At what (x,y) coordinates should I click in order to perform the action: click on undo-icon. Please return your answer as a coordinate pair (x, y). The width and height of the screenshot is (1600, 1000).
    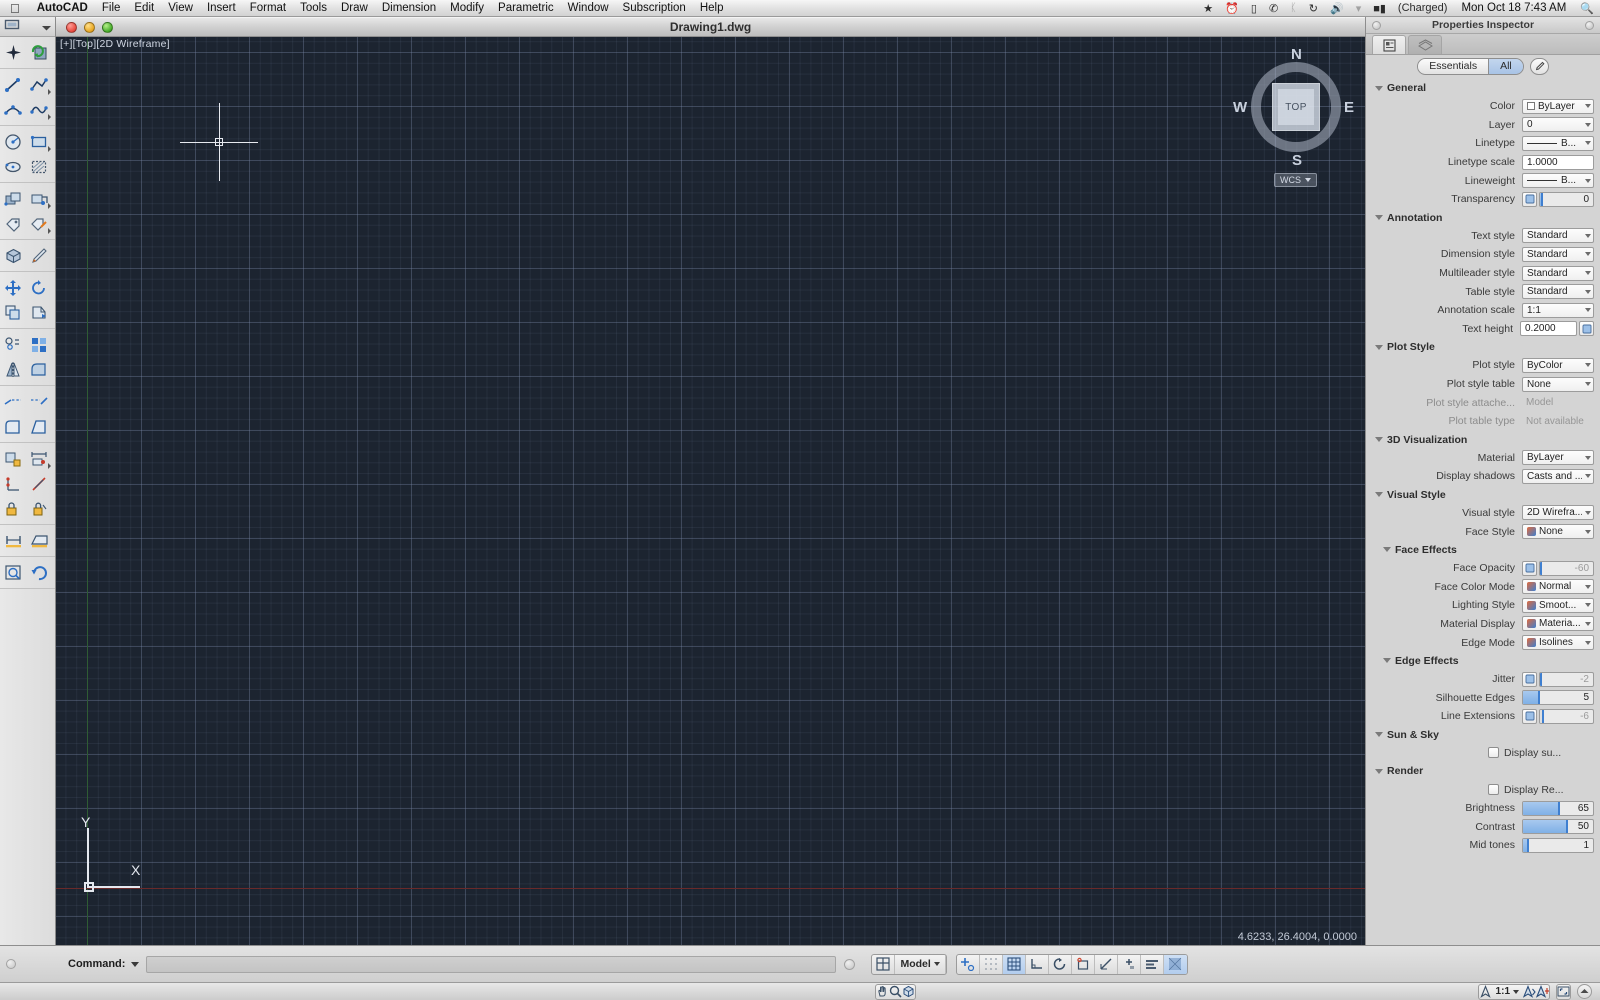
    Looking at the image, I should click on (39, 572).